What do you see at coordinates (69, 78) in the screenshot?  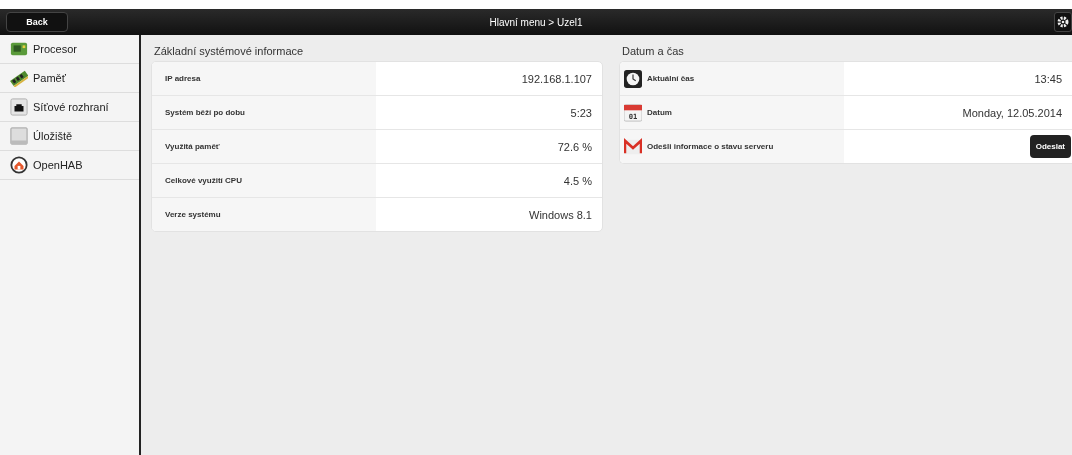 I see `sidebar-item: Paměť` at bounding box center [69, 78].